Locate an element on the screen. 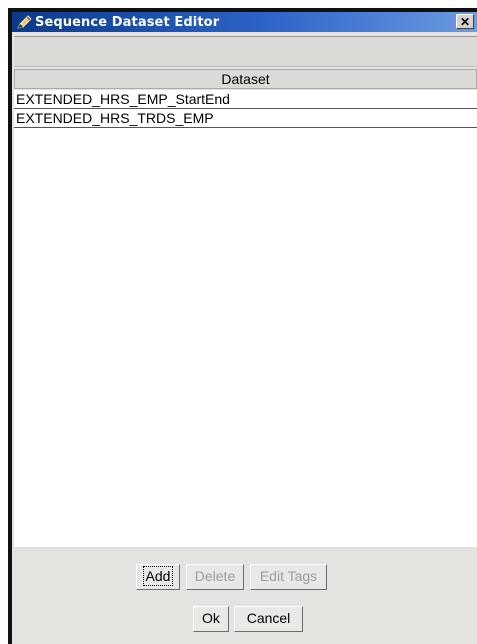  ok-button-label: Ok is located at coordinates (211, 618).